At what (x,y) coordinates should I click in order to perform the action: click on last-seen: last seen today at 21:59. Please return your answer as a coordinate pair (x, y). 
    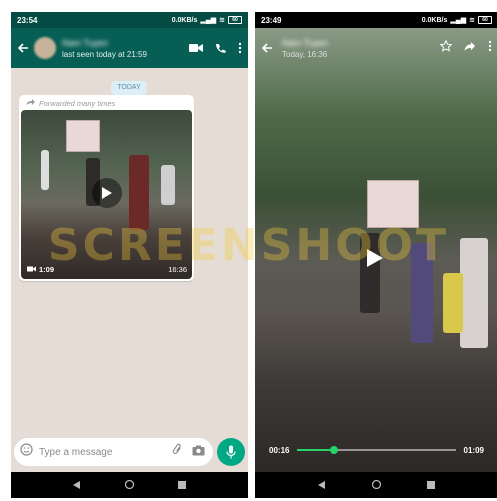
    Looking at the image, I should click on (104, 54).